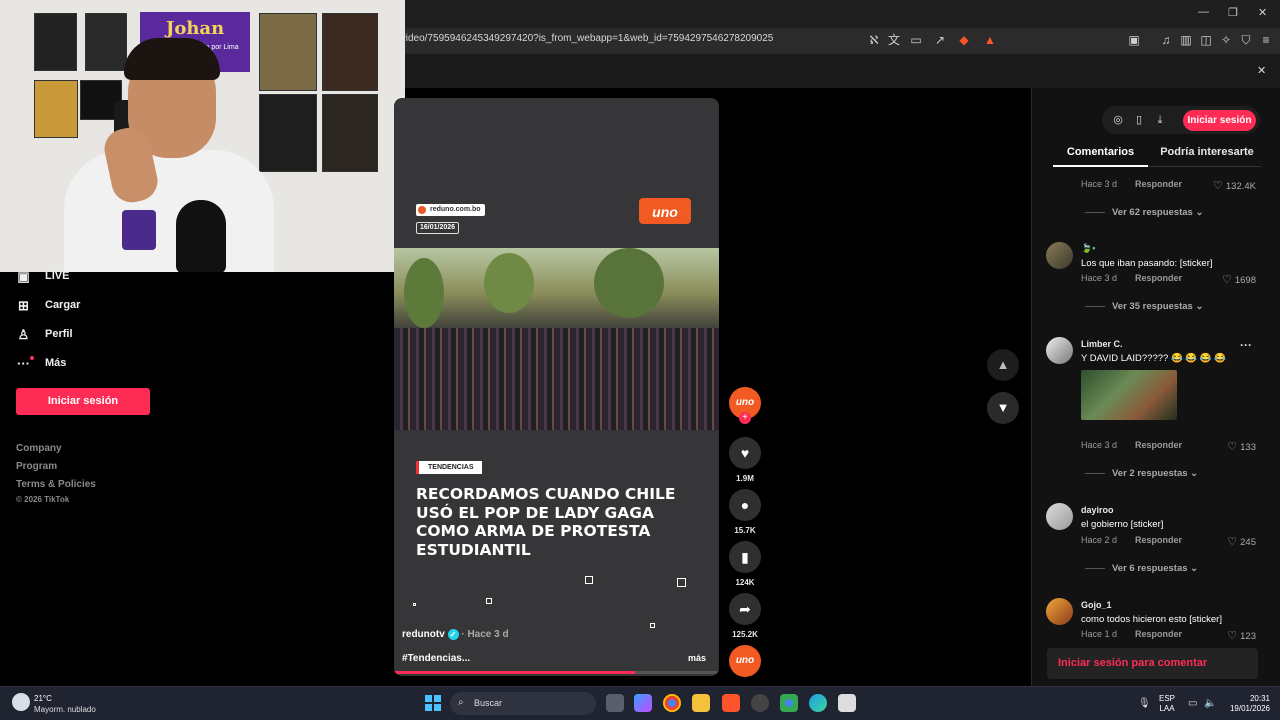 The height and width of the screenshot is (720, 1280). Describe the element at coordinates (1102, 344) in the screenshot. I see `comment-username: Limber C.` at that location.